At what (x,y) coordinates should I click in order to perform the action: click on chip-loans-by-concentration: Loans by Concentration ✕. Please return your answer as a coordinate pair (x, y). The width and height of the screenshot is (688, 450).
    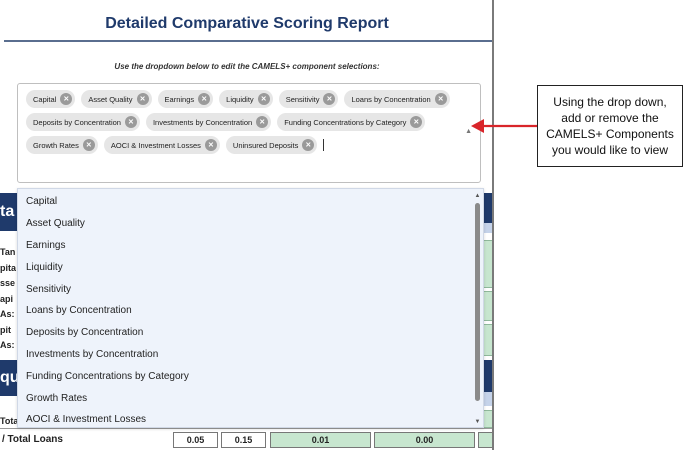
    Looking at the image, I should click on (397, 99).